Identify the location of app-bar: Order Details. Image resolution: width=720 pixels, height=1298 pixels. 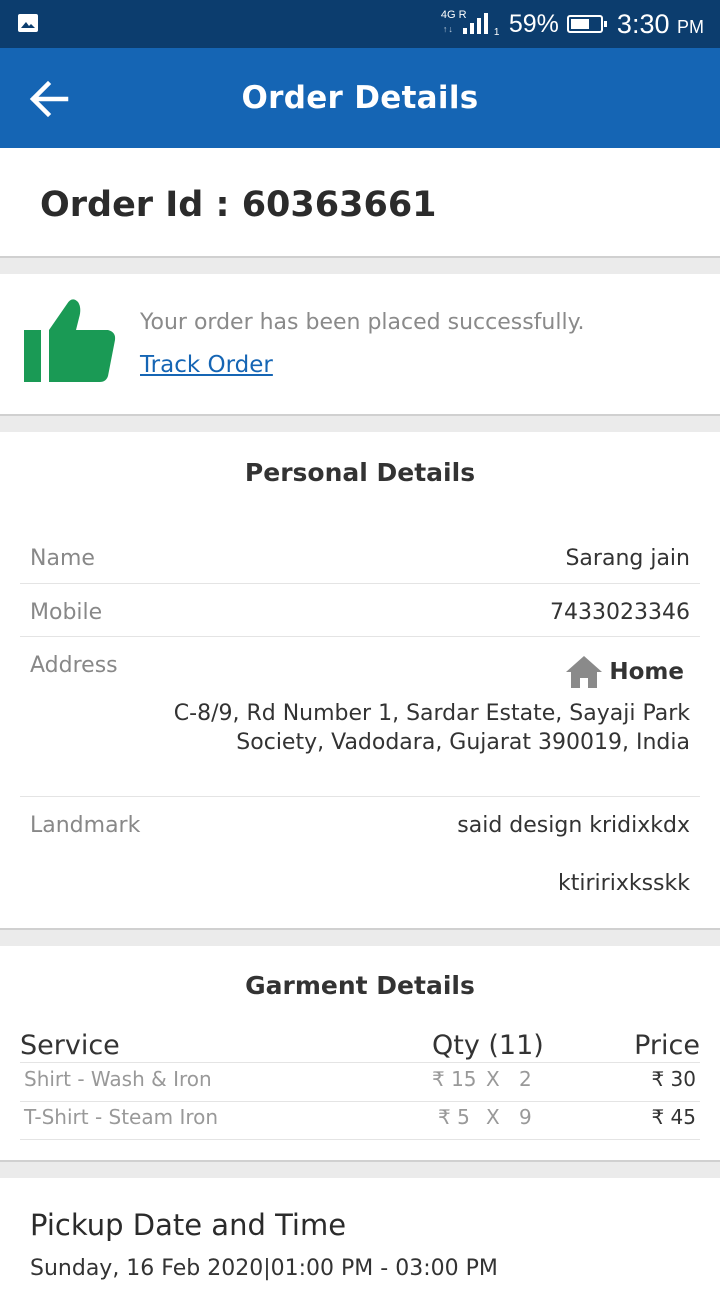
(360, 98).